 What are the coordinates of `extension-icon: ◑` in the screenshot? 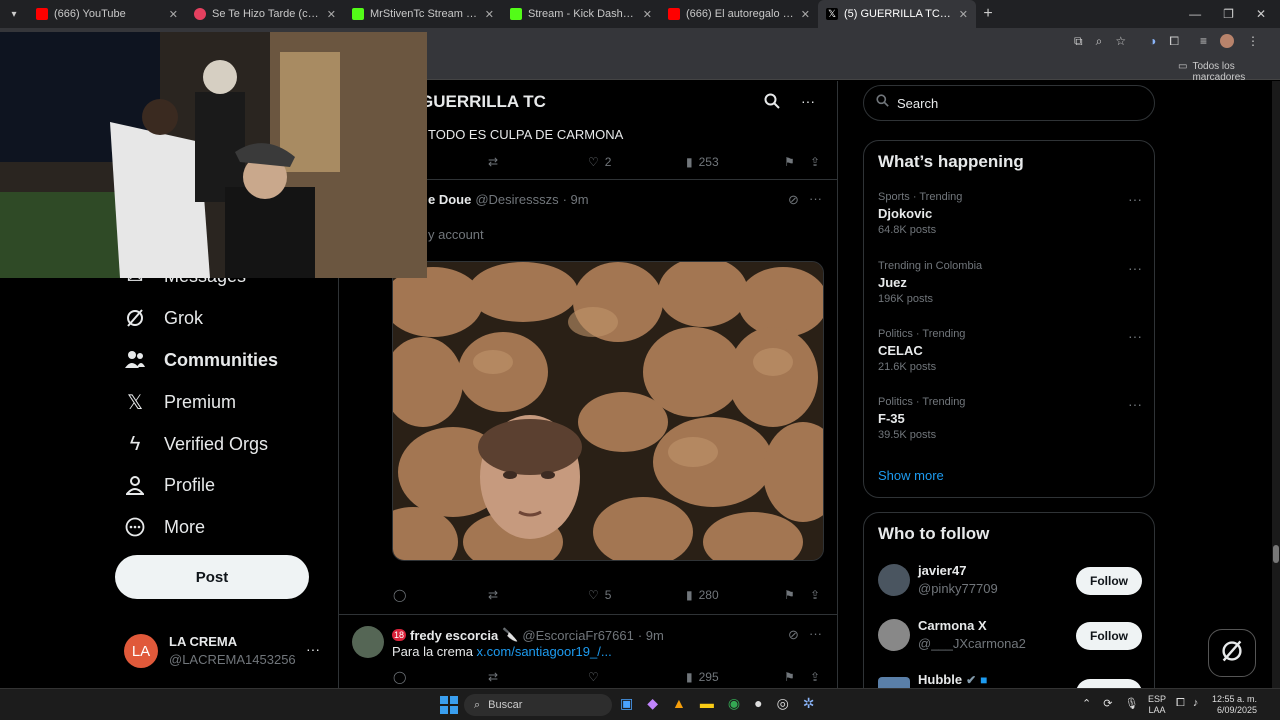 It's located at (1152, 41).